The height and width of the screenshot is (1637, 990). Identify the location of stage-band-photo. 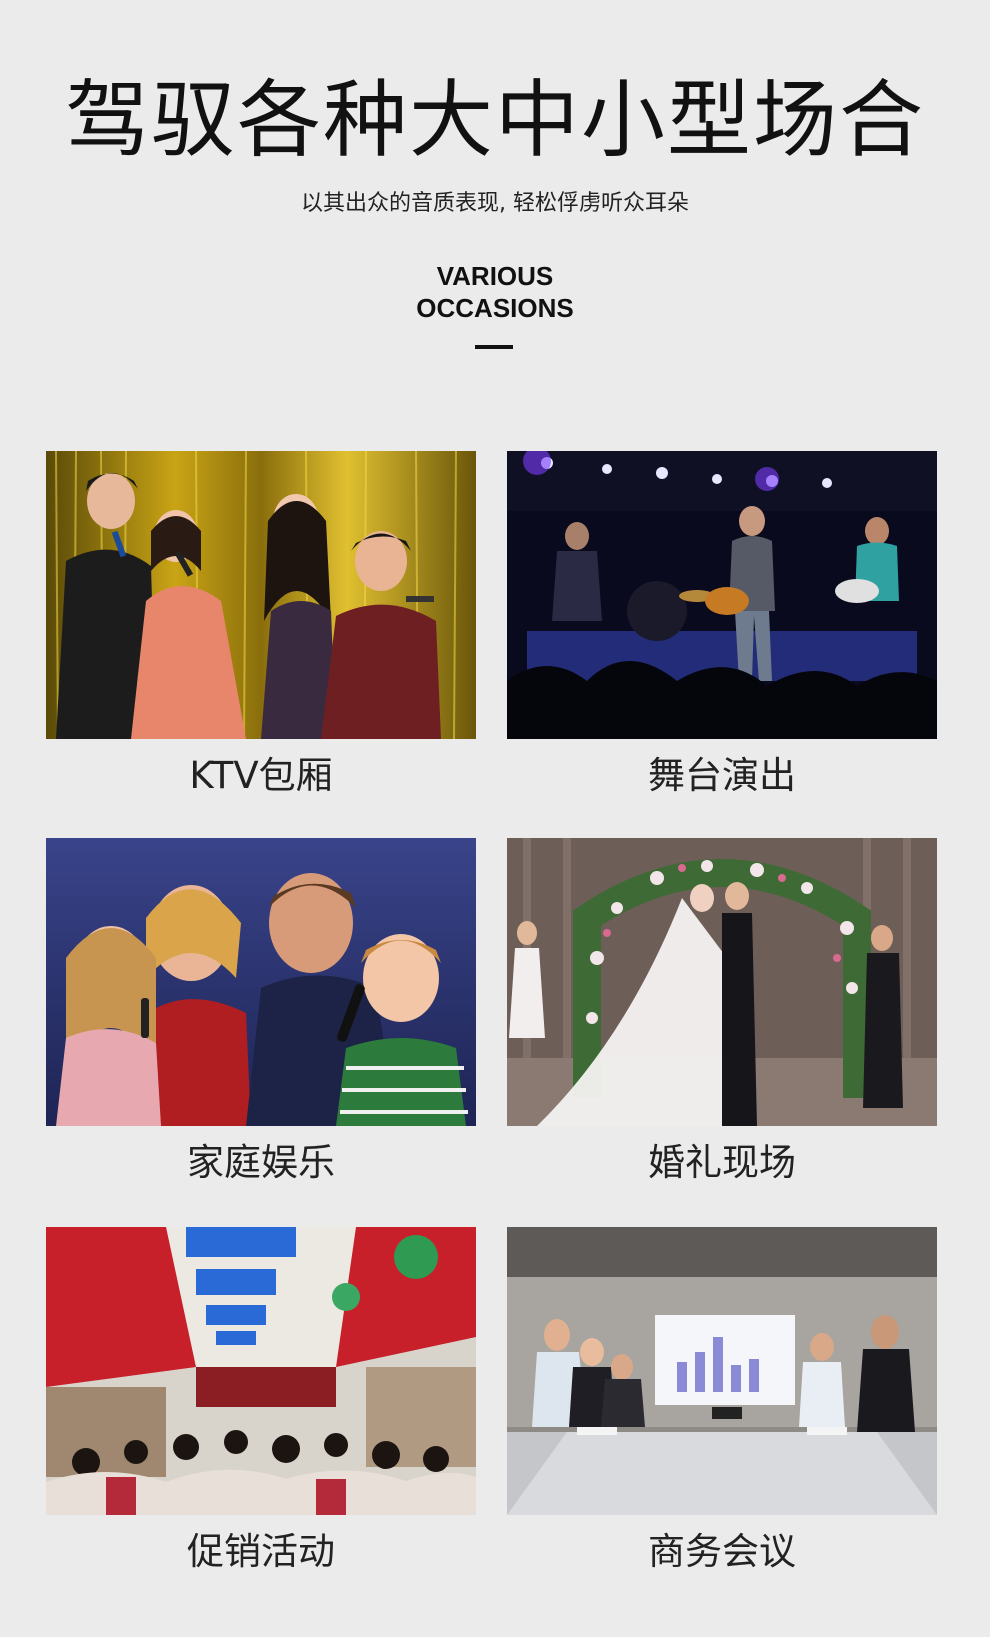
(722, 595).